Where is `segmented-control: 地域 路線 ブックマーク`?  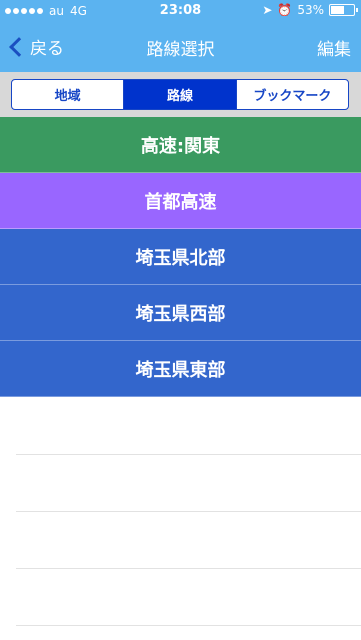 segmented-control: 地域 路線 ブックマーク is located at coordinates (180, 94).